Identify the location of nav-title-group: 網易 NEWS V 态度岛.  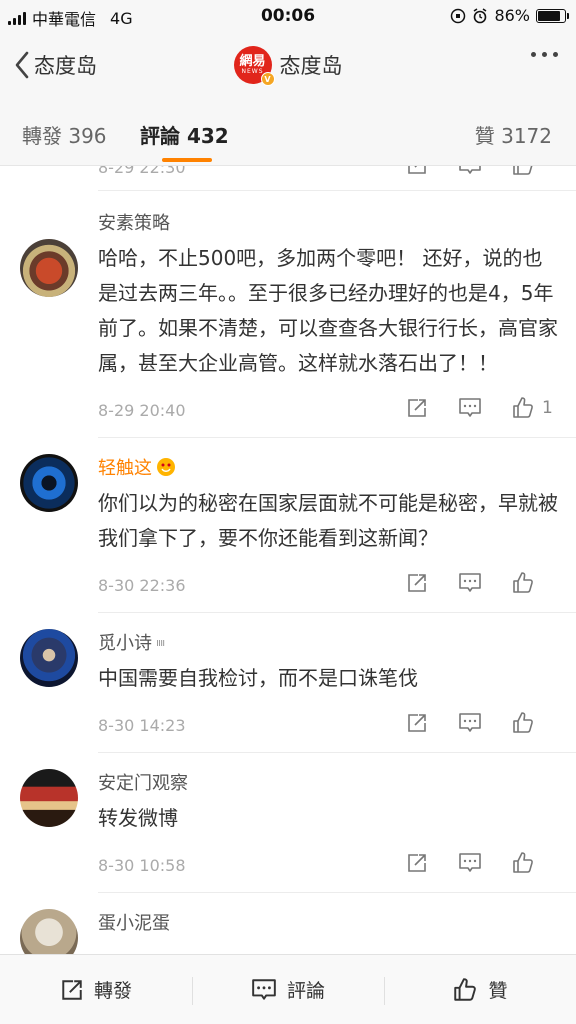
(288, 66).